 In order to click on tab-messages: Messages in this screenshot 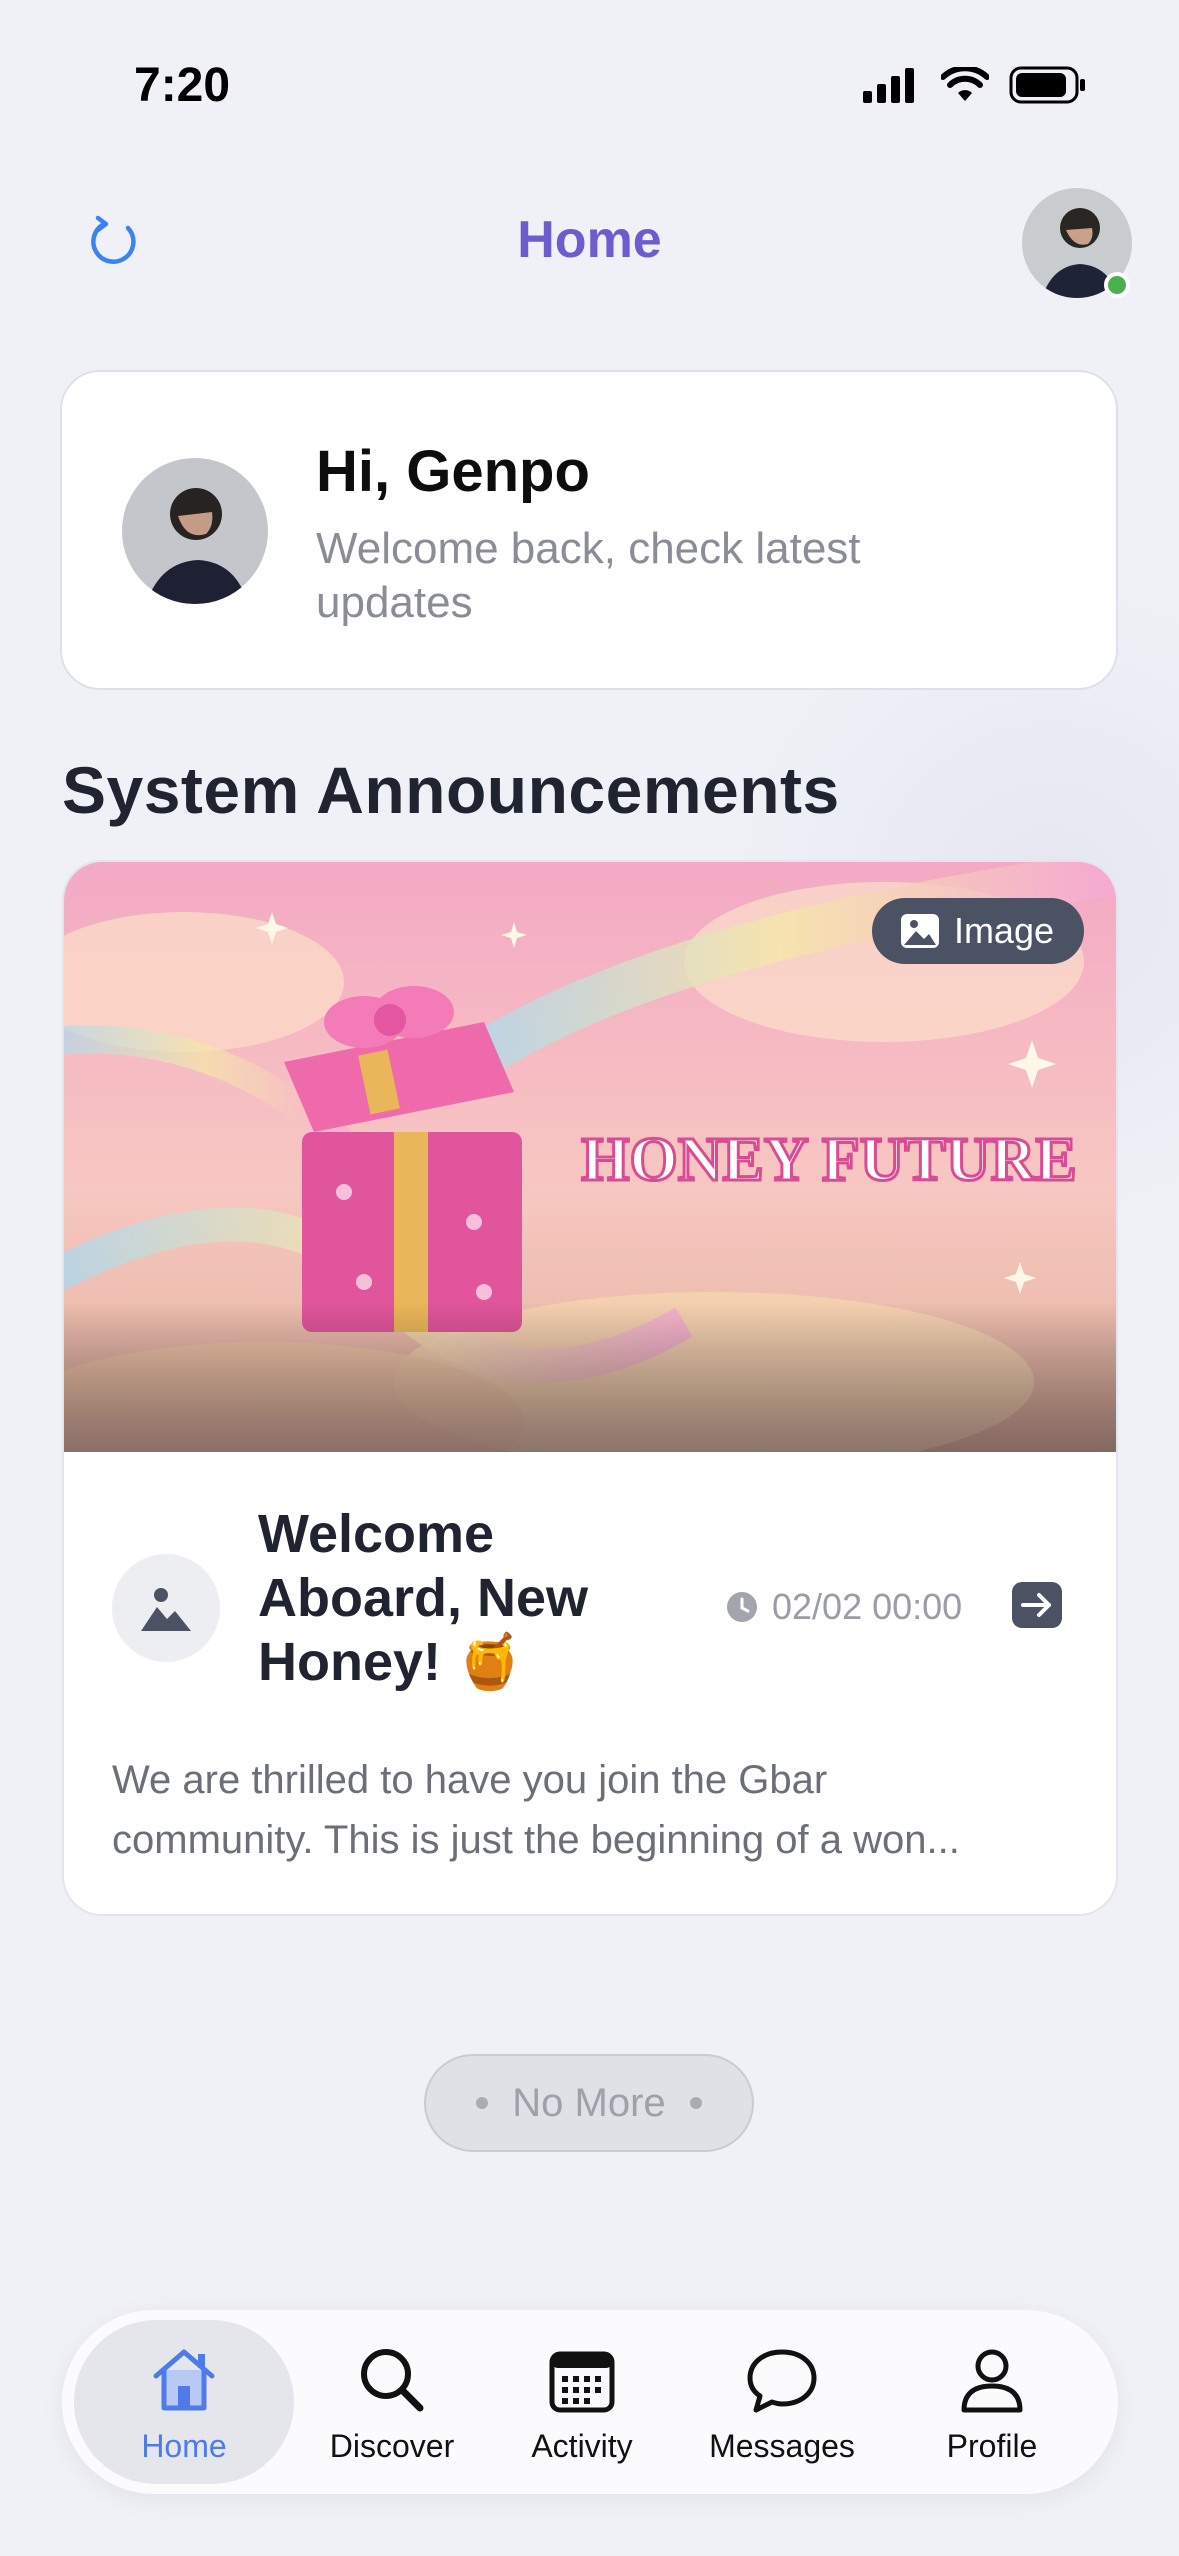, I will do `click(782, 2402)`.